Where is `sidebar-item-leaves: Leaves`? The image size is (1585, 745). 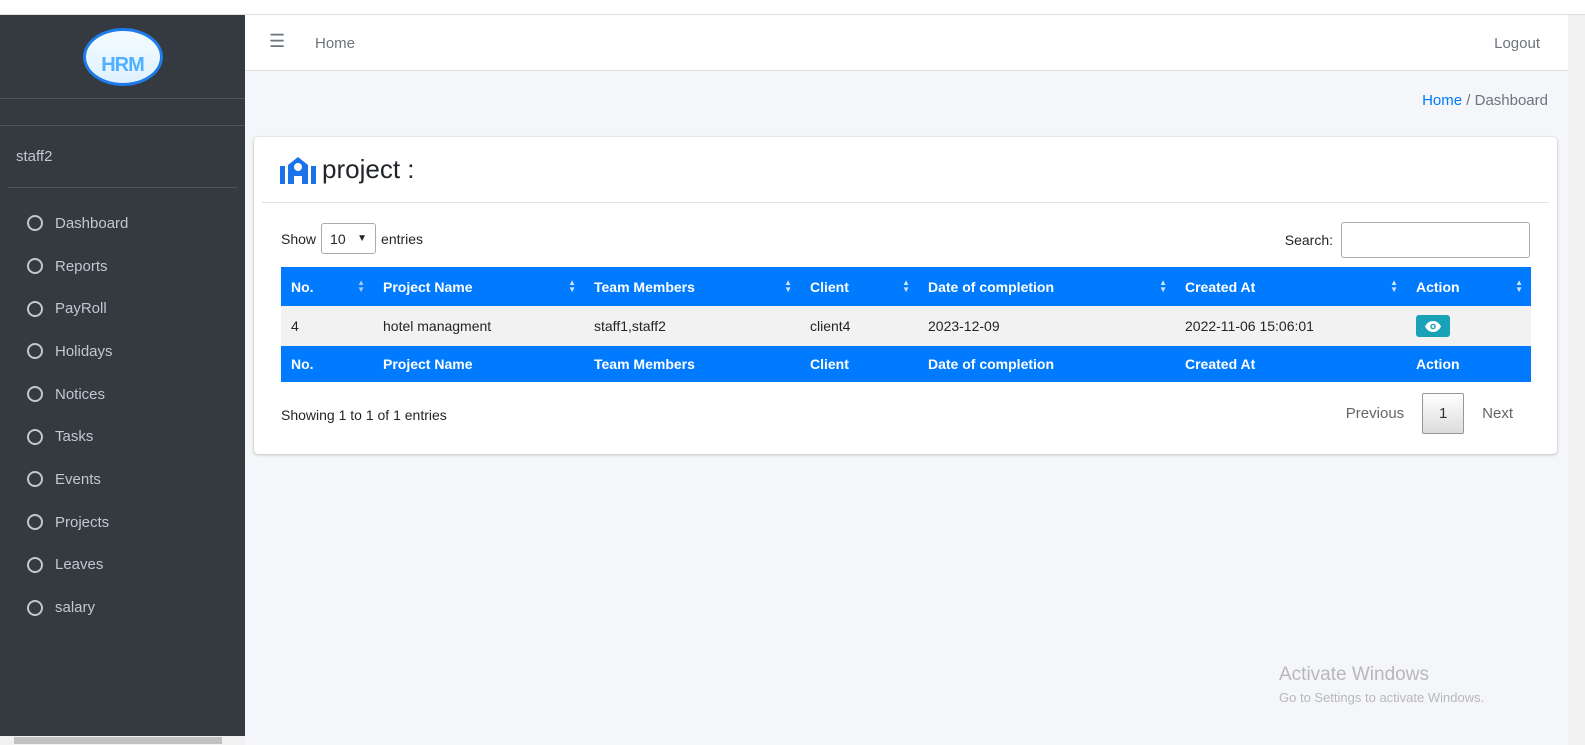 sidebar-item-leaves: Leaves is located at coordinates (122, 565).